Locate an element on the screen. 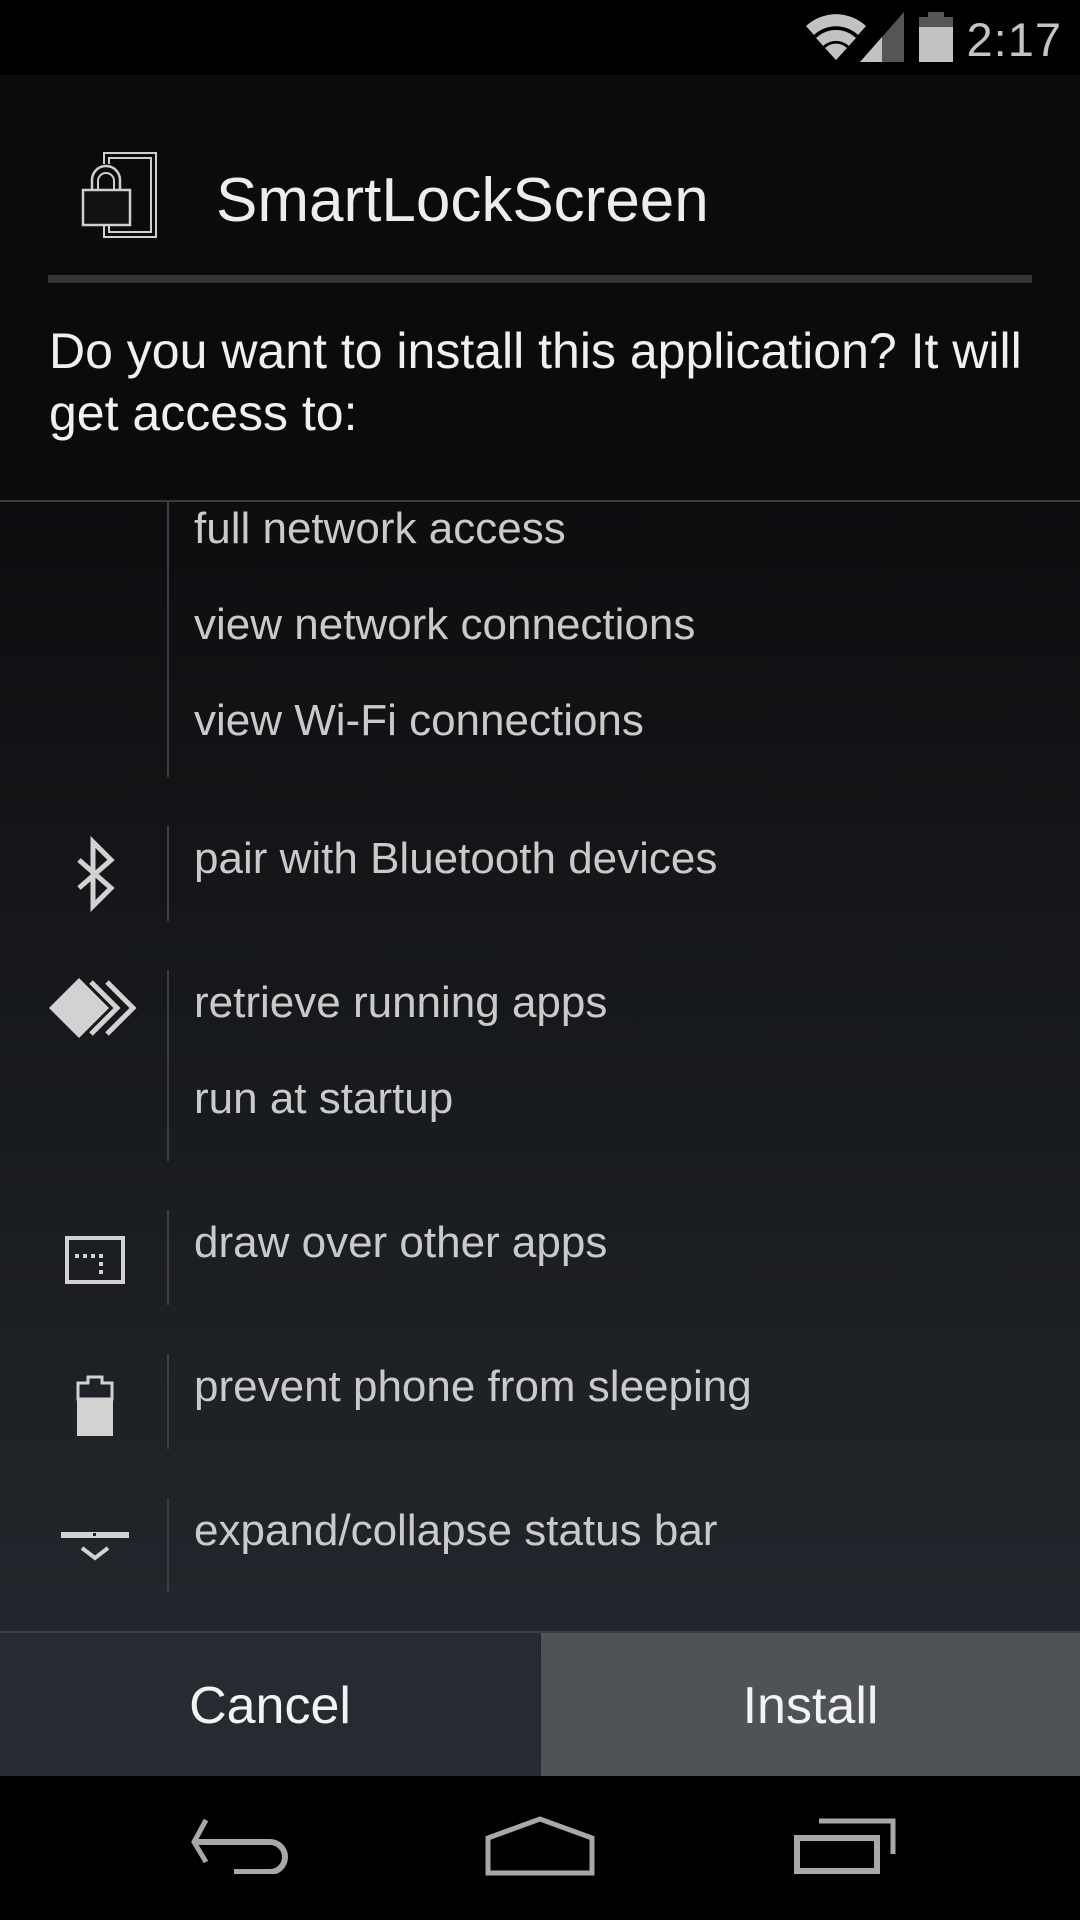  permission-item: retrieve running apps is located at coordinates (401, 1002).